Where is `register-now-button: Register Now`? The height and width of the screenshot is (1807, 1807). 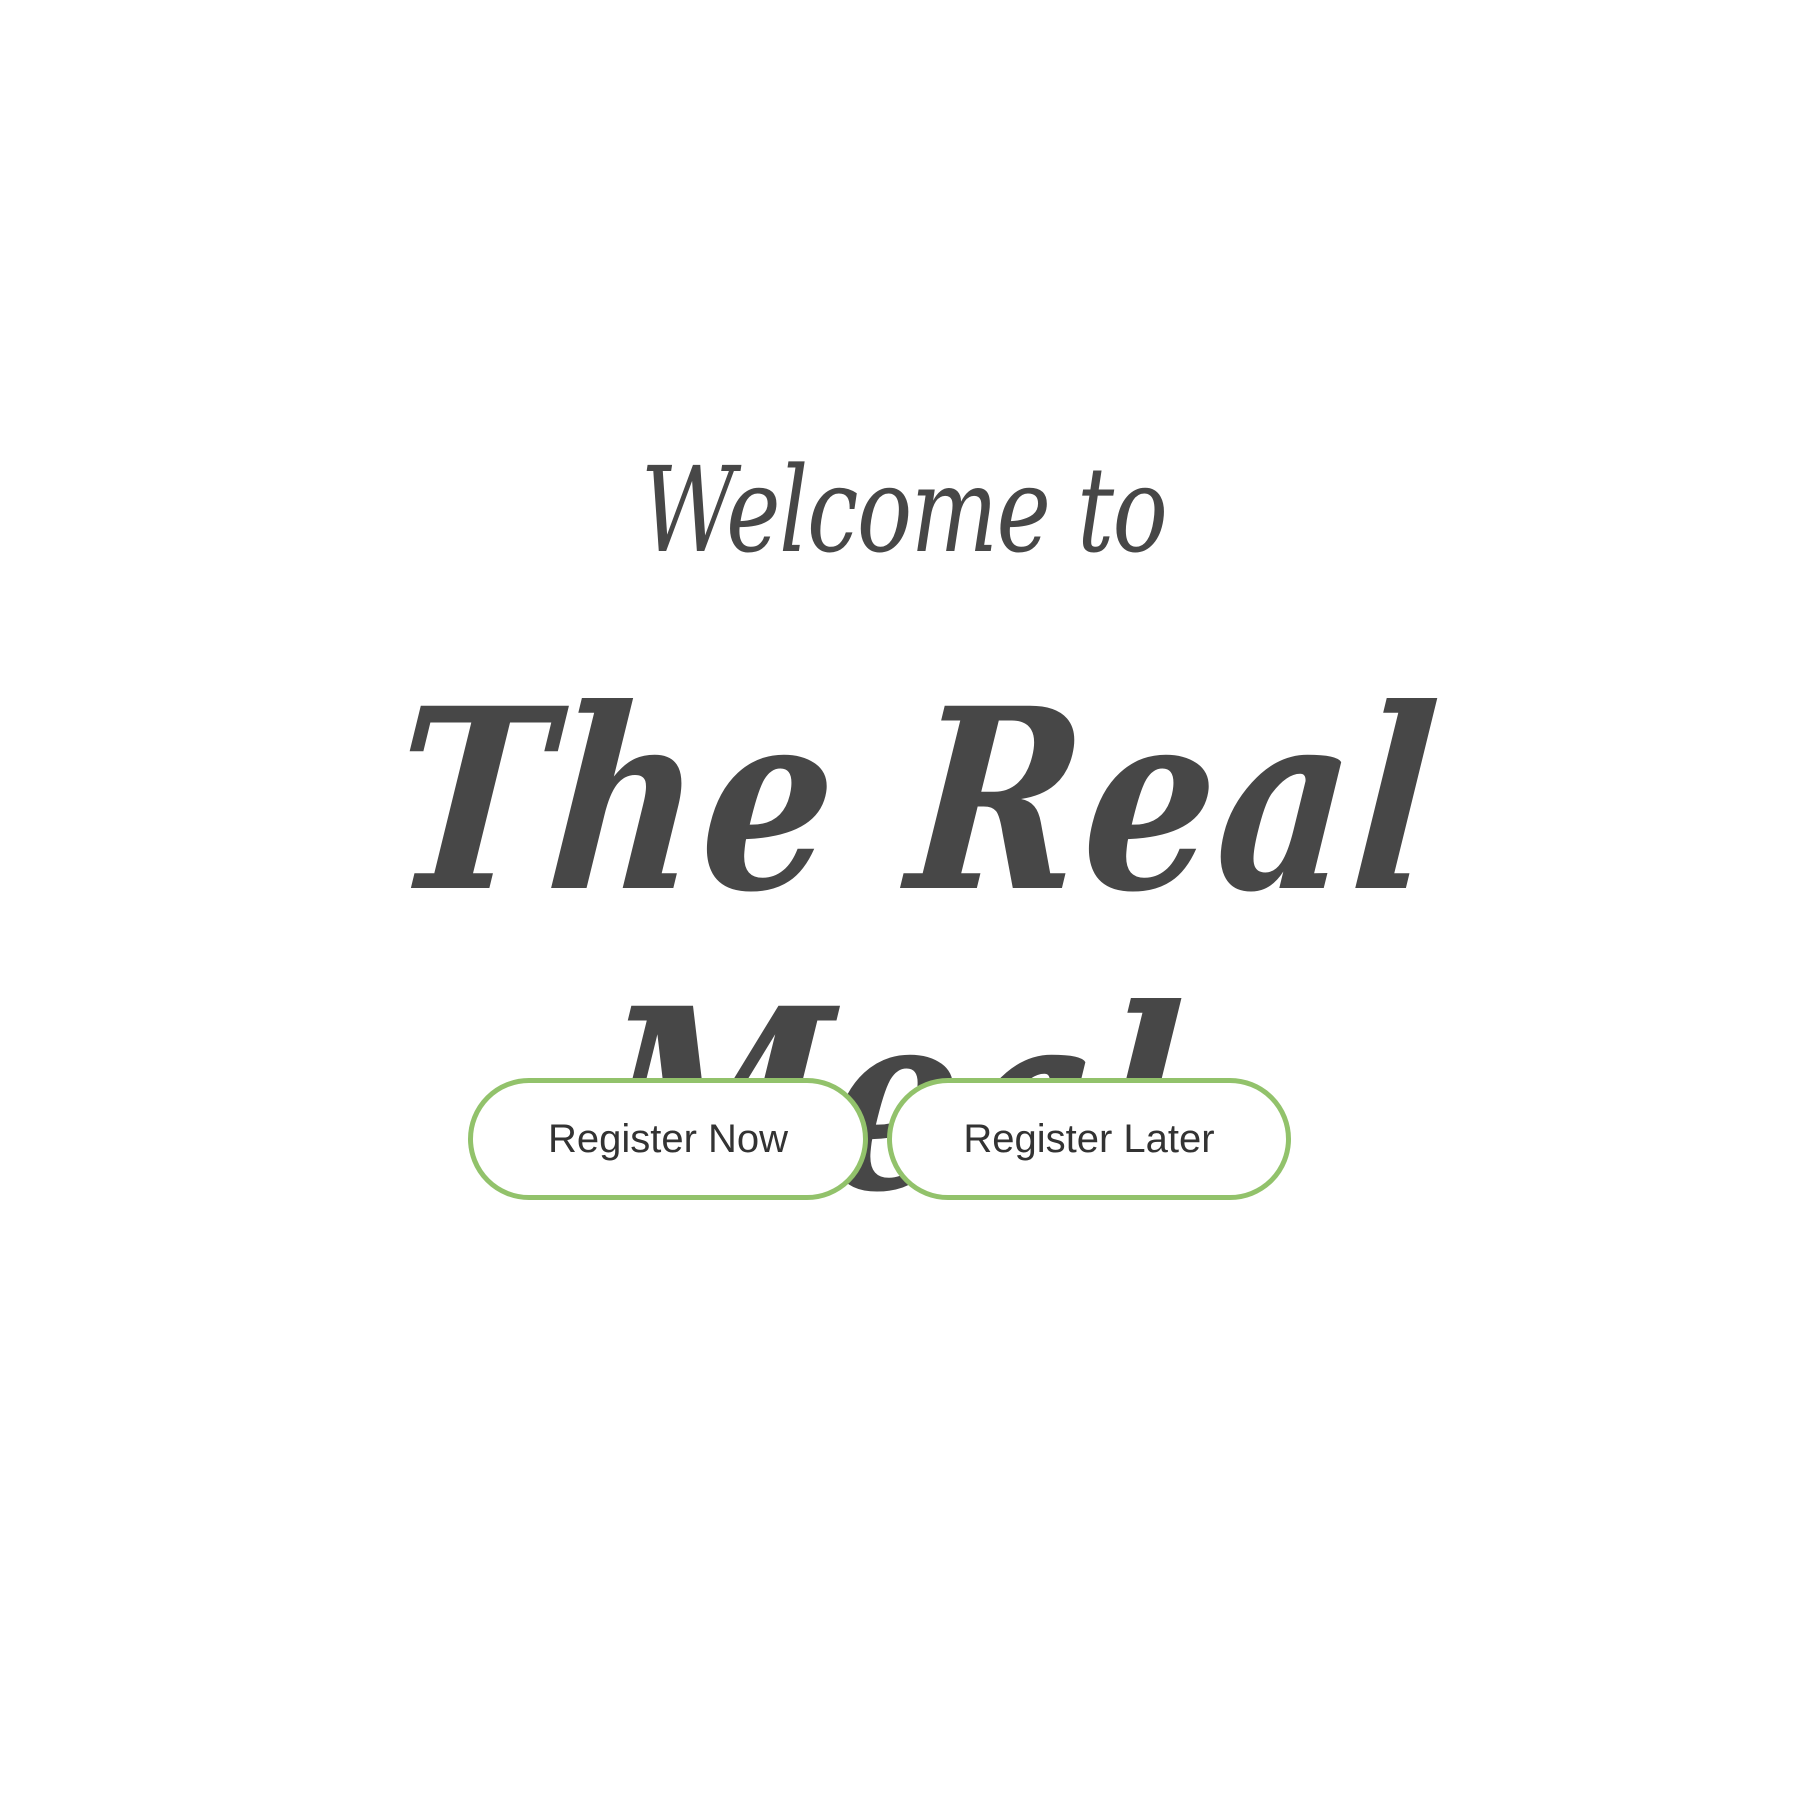
register-now-button: Register Now is located at coordinates (668, 1139).